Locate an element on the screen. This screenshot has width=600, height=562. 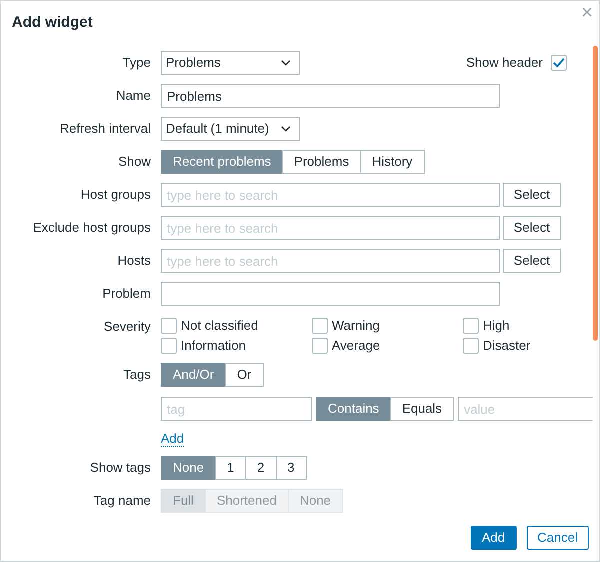
checkbox-label: Show header is located at coordinates (504, 63).